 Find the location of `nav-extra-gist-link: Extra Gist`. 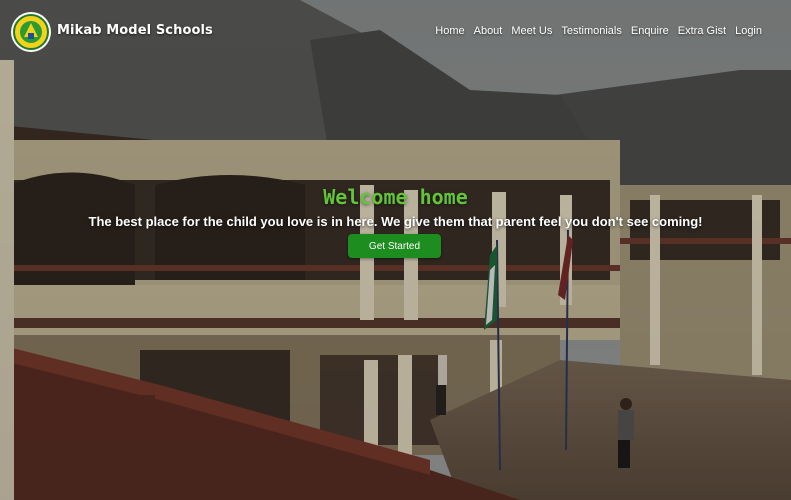

nav-extra-gist-link: Extra Gist is located at coordinates (702, 31).